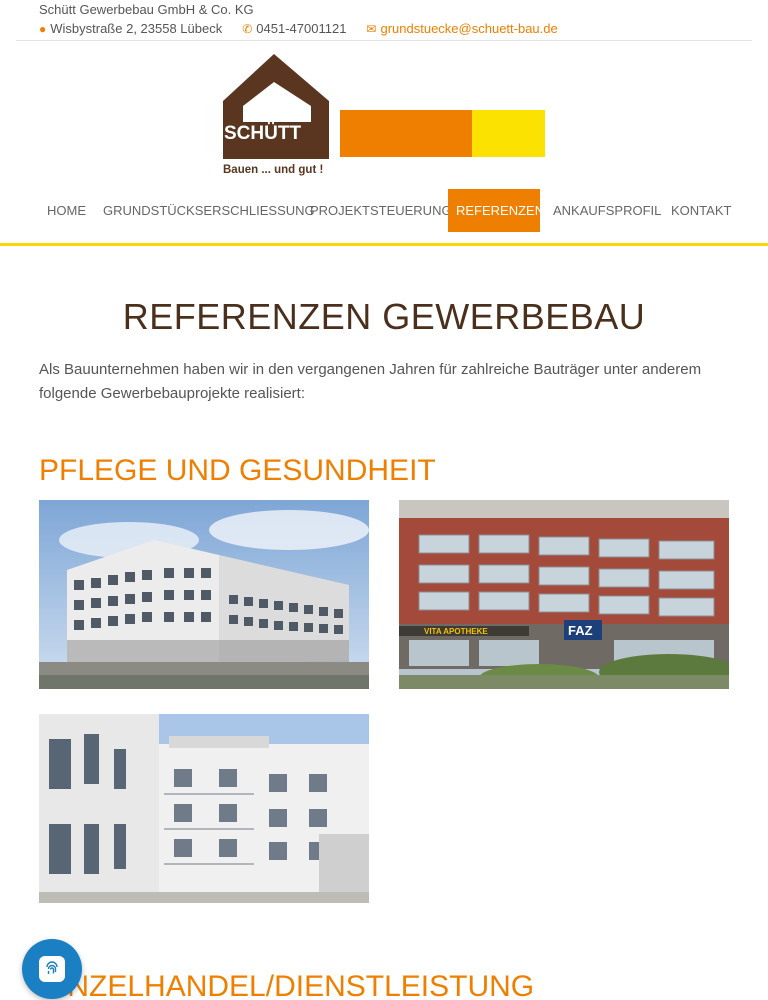 The width and height of the screenshot is (768, 1000). I want to click on address-item: ● Wisbystraße 2, 23558 Lübeck, so click(130, 28).